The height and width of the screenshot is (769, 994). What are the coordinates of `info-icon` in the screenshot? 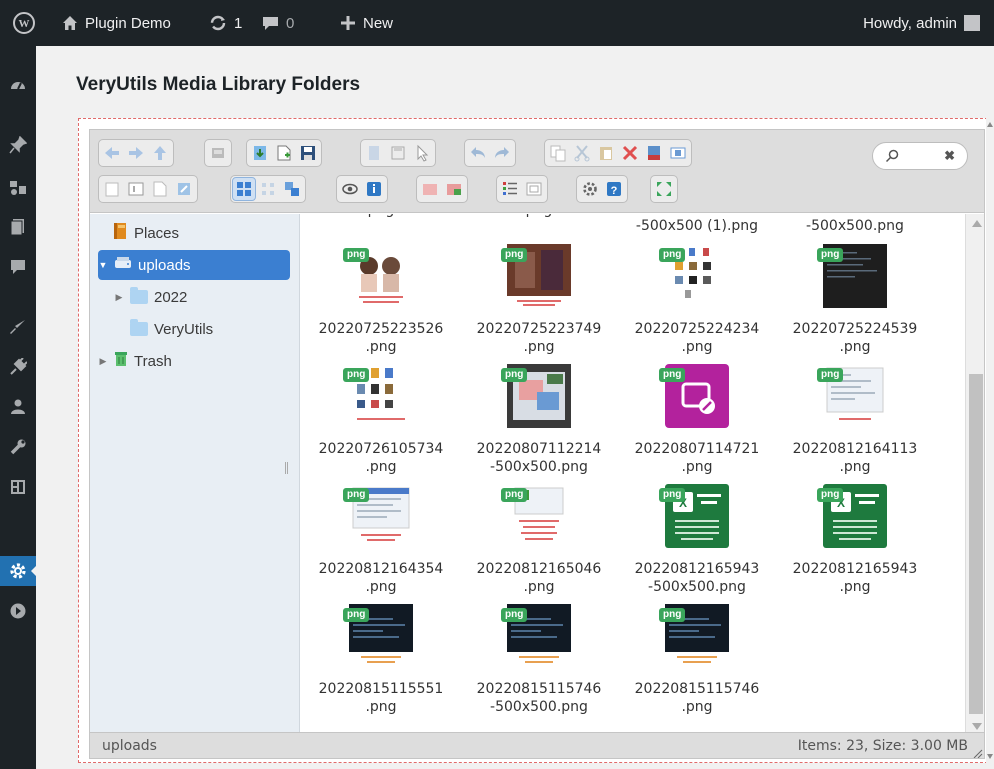 It's located at (374, 189).